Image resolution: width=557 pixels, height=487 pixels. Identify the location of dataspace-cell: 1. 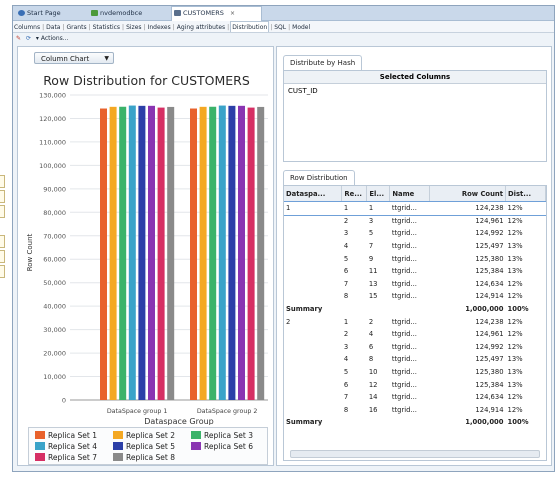
(313, 208).